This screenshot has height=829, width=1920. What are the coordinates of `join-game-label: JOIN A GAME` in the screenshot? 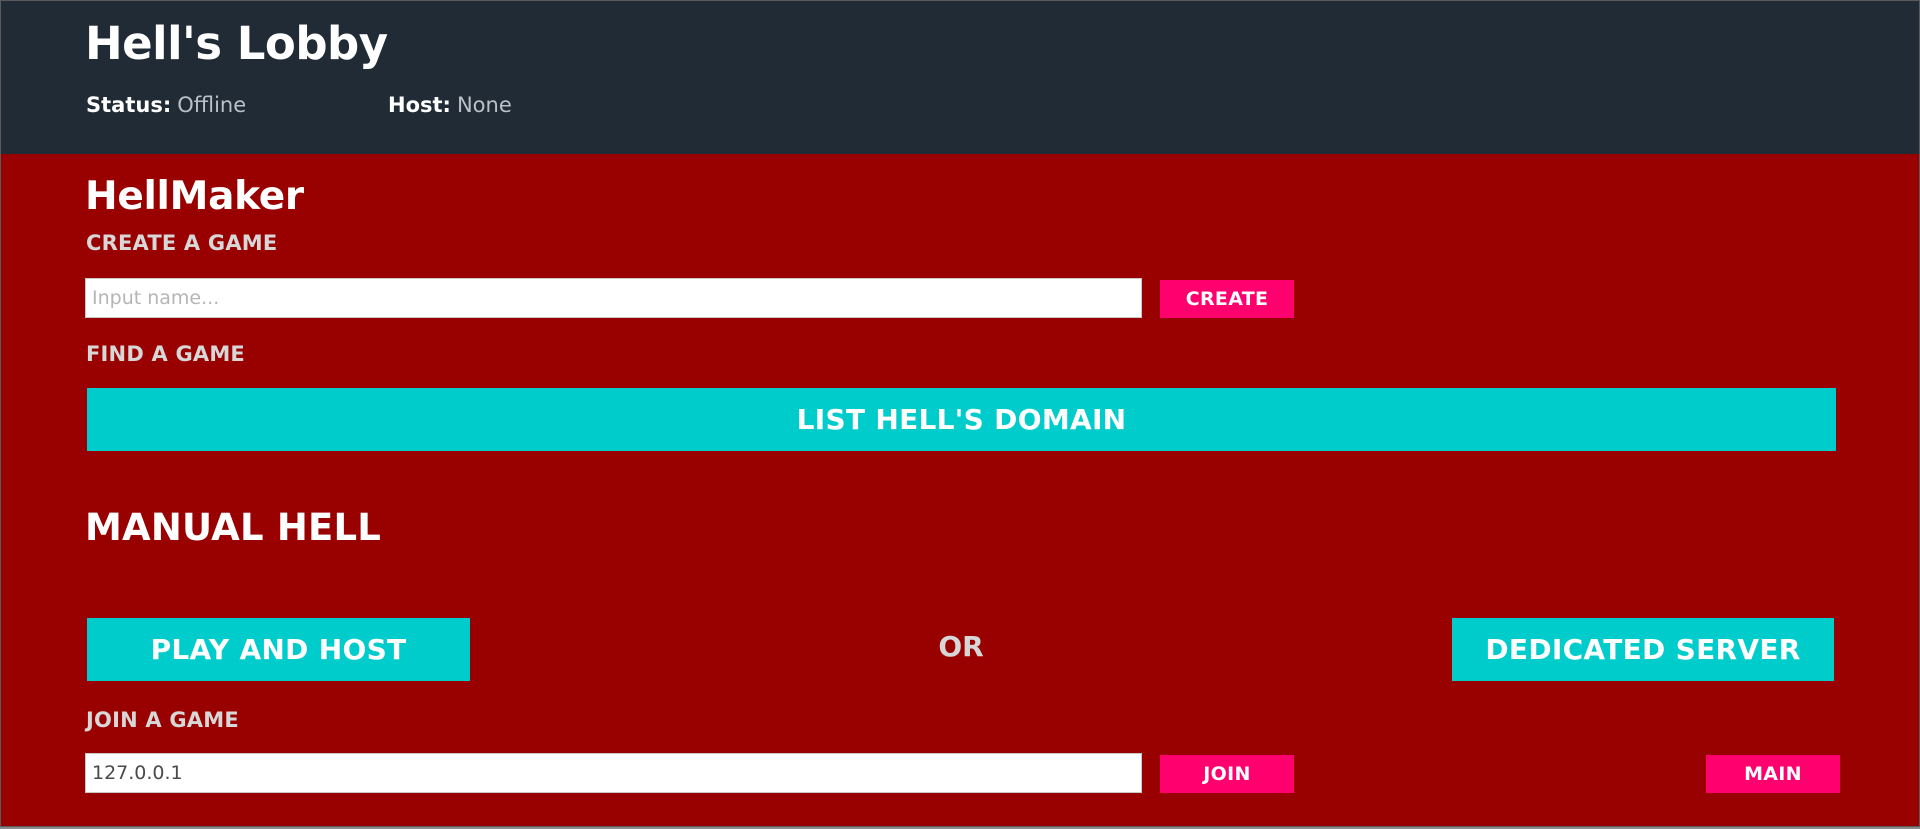 It's located at (162, 720).